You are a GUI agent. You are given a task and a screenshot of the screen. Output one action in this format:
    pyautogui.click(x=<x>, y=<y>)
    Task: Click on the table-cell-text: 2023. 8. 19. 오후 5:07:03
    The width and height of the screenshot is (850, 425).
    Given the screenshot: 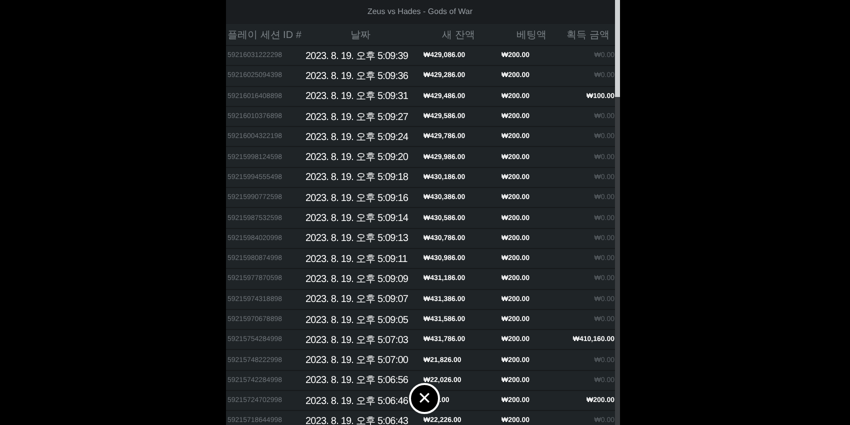 What is the action you would take?
    pyautogui.click(x=358, y=340)
    